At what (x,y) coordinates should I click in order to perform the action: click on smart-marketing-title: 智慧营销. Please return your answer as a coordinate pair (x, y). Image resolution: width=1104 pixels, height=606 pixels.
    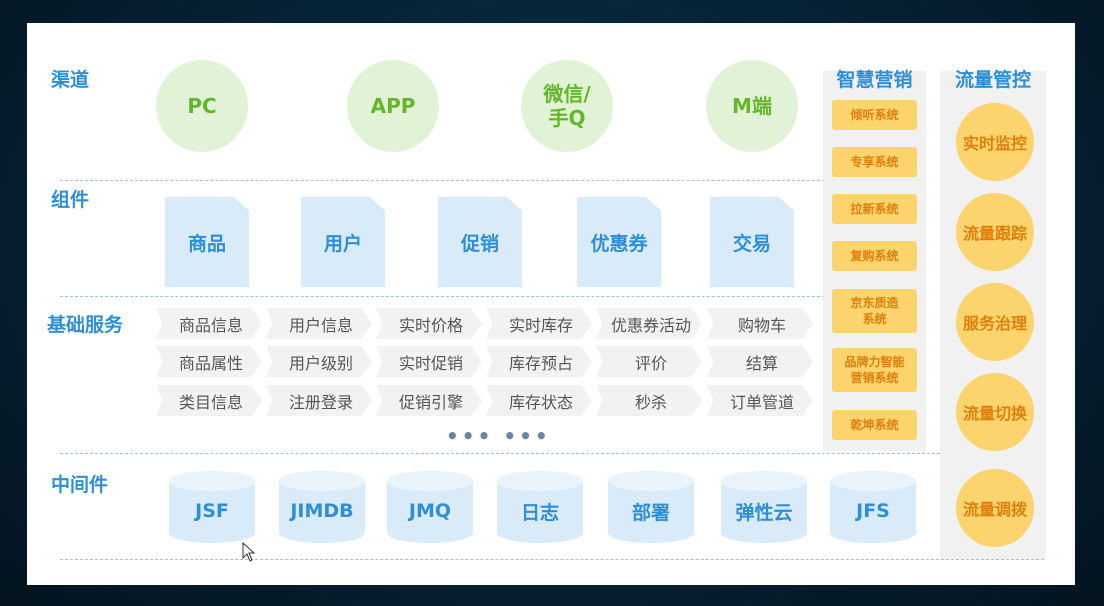
    Looking at the image, I should click on (874, 80).